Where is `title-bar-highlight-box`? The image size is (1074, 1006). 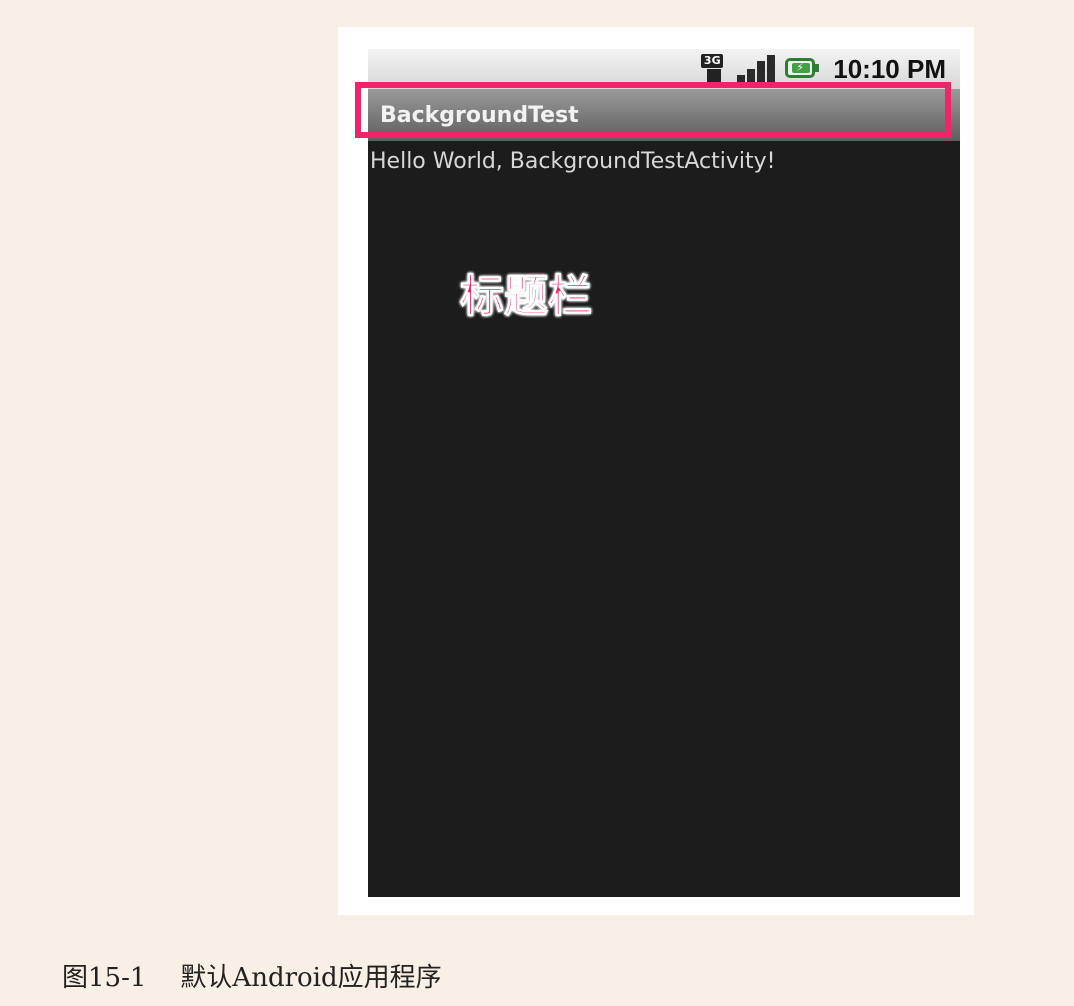
title-bar-highlight-box is located at coordinates (653, 110).